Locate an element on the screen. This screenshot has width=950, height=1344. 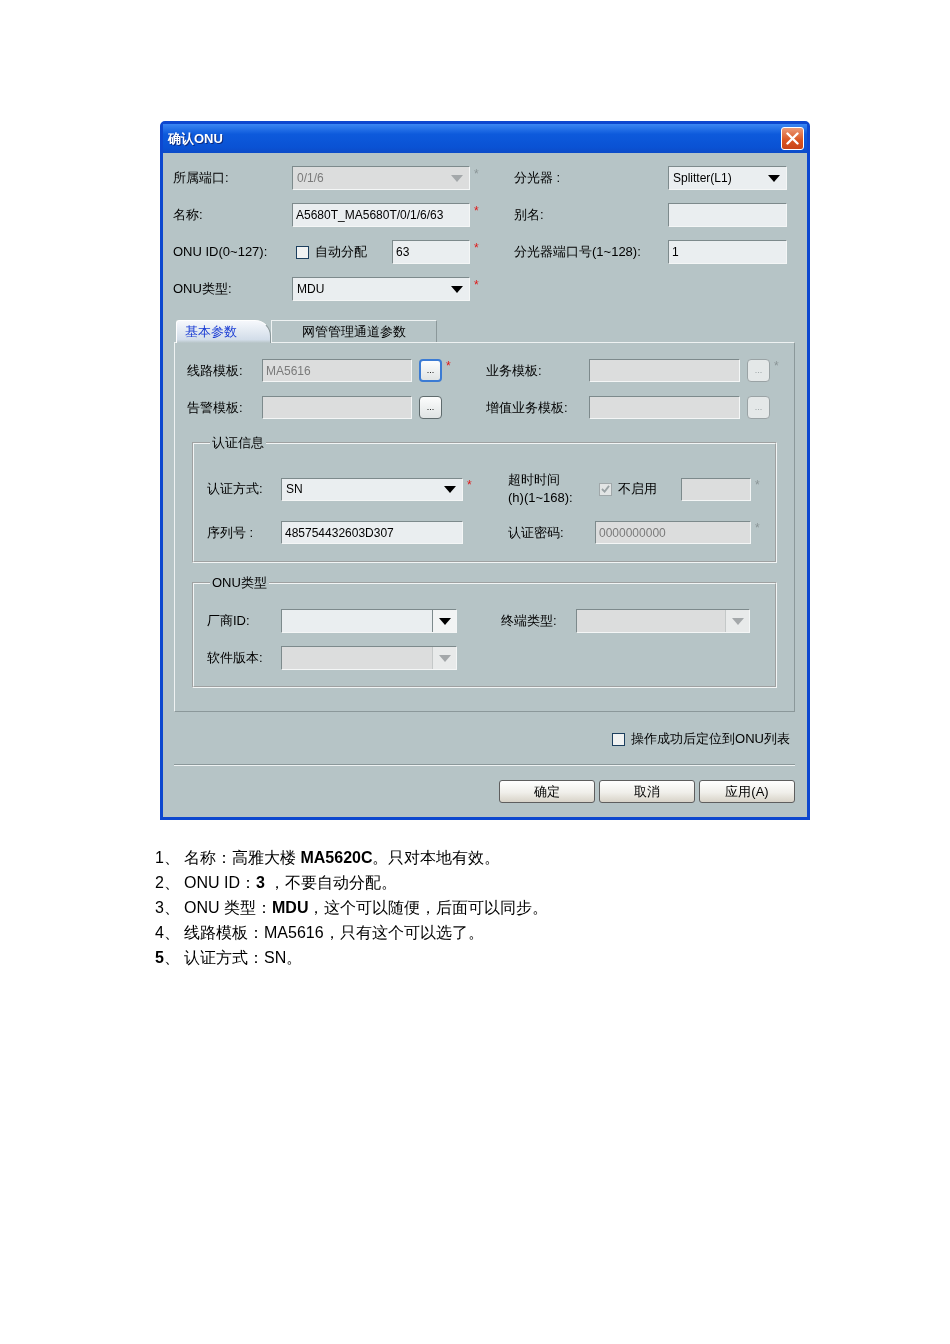
note-text: ONU ID：3 ，不要自动分配。 is located at coordinates (291, 883).